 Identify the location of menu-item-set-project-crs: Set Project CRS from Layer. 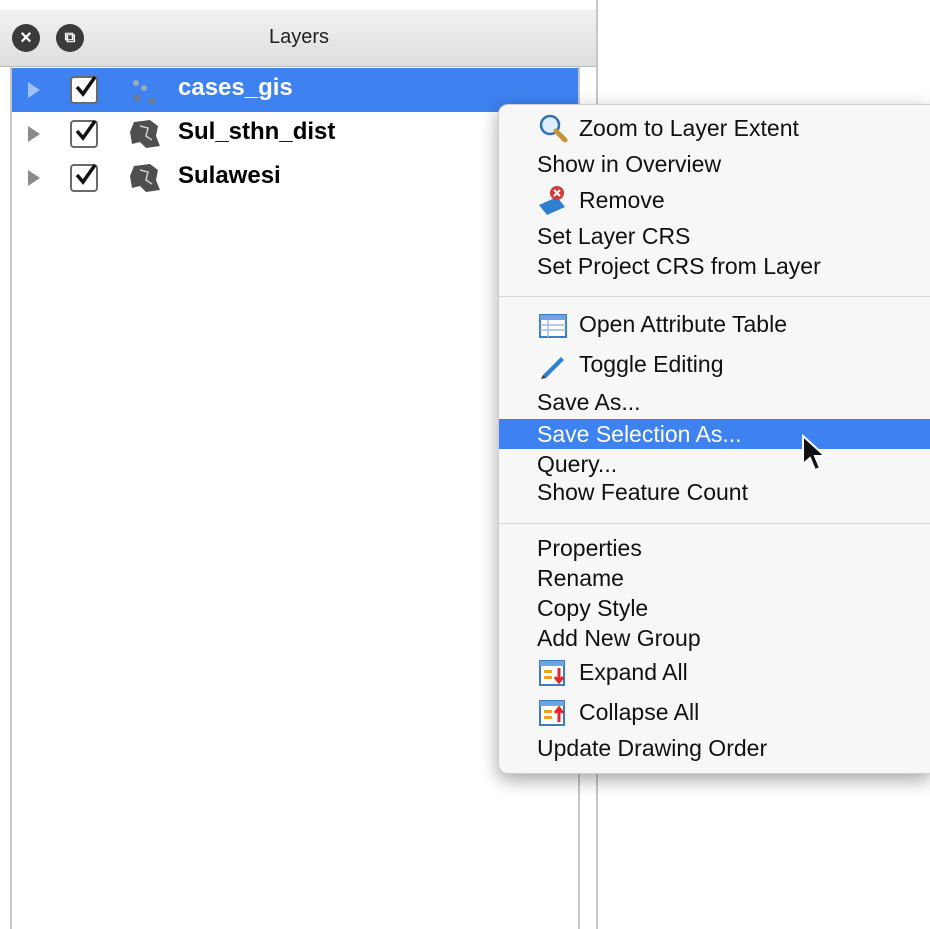
(714, 266).